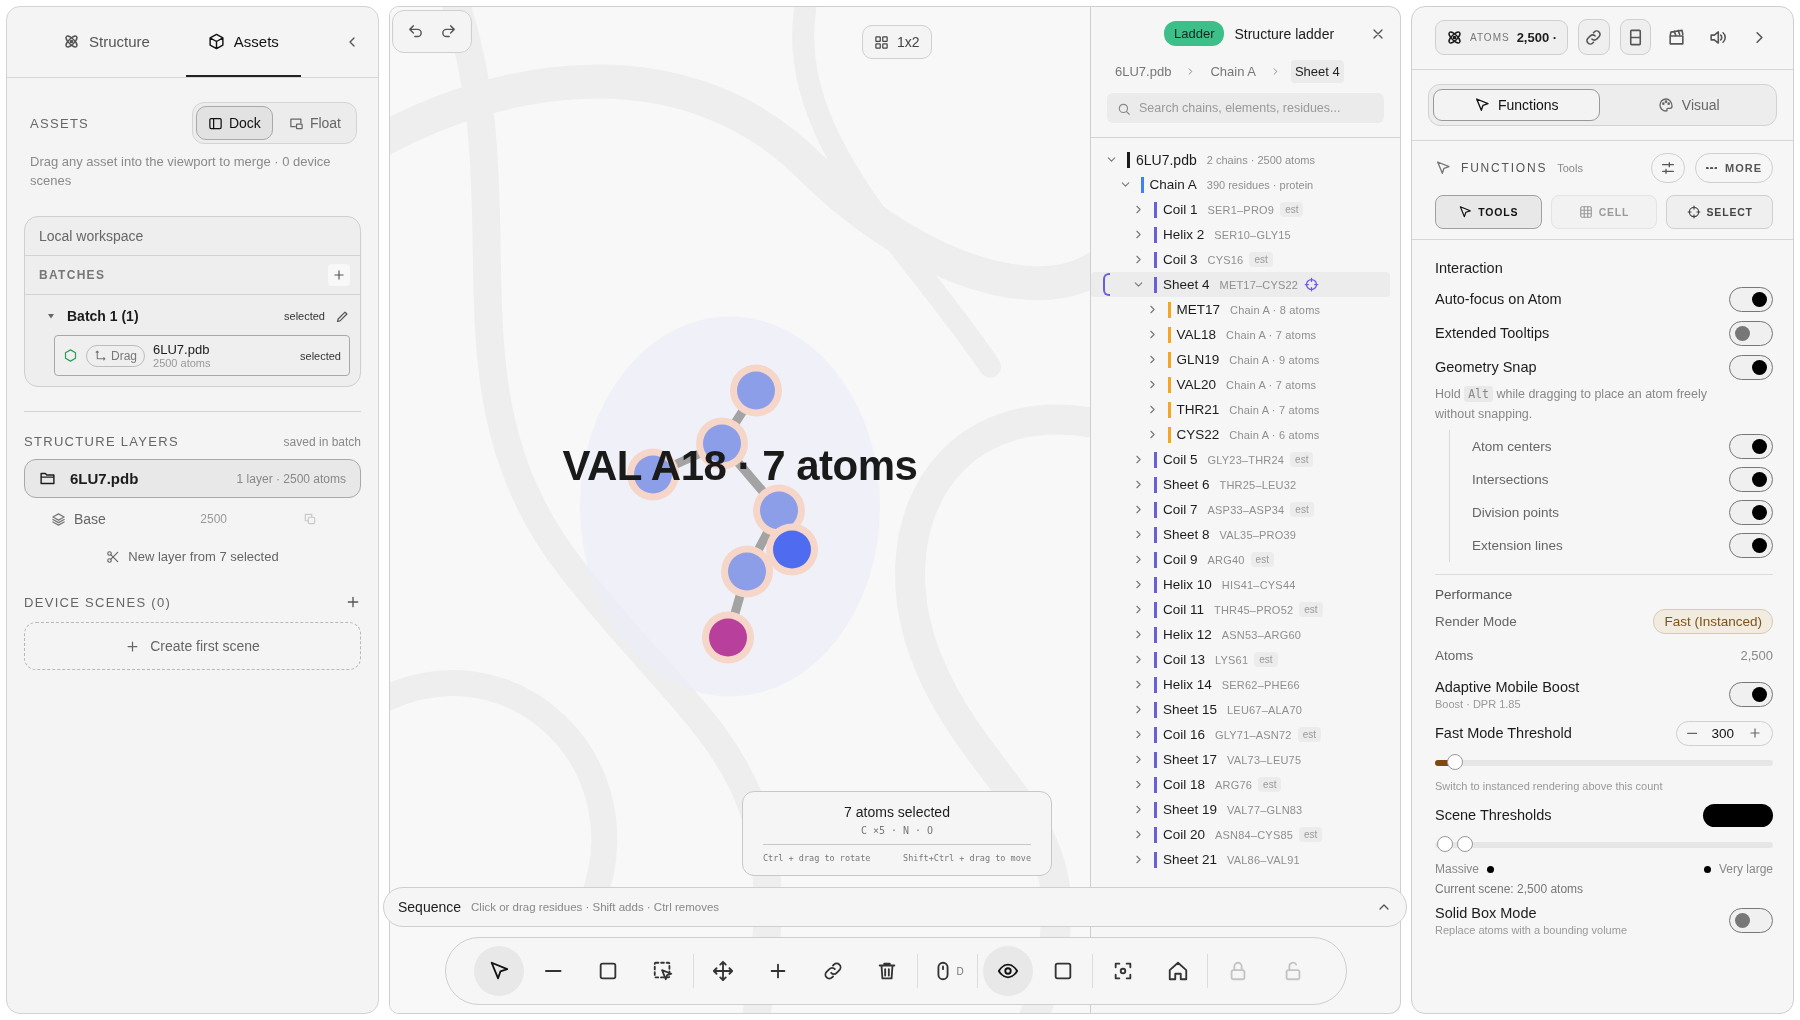 This screenshot has width=1800, height=1020. Describe the element at coordinates (1457, 869) in the screenshot. I see `threshold-label: Massive` at that location.